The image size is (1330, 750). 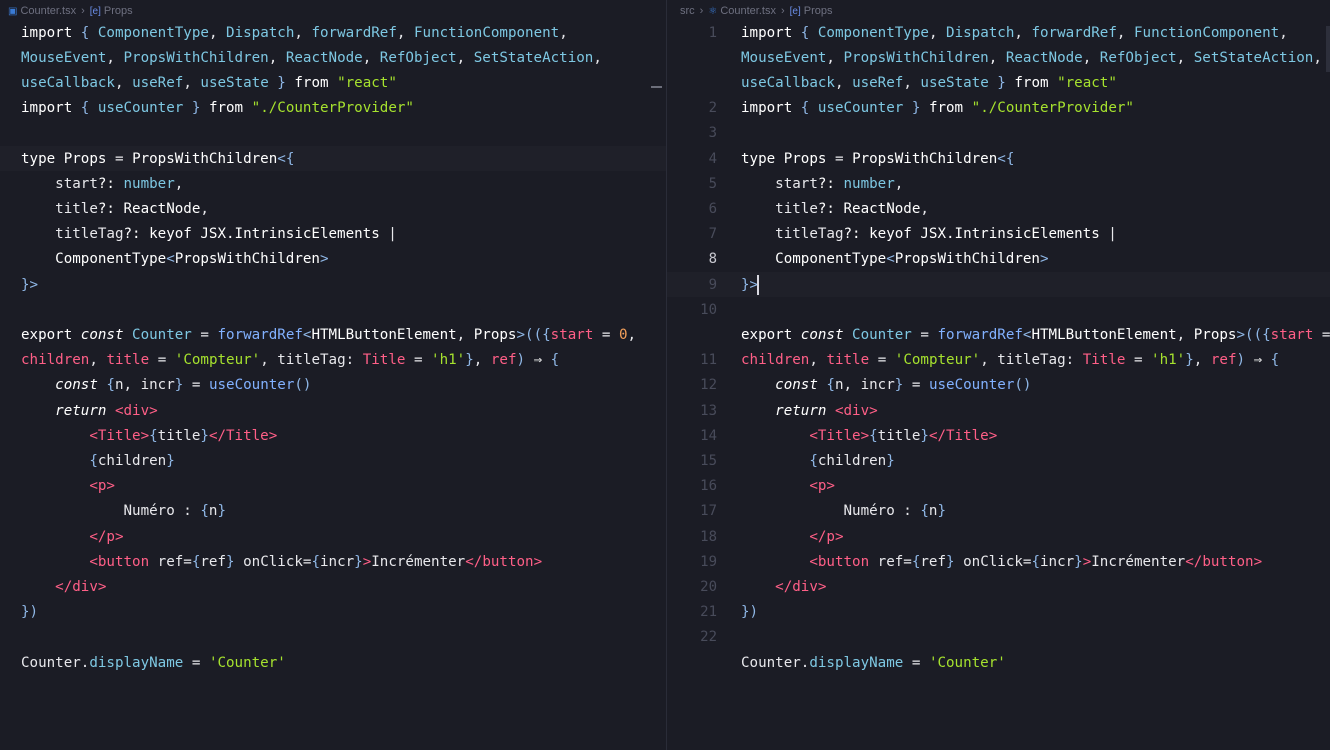 I want to click on line-number: 15, so click(x=692, y=461).